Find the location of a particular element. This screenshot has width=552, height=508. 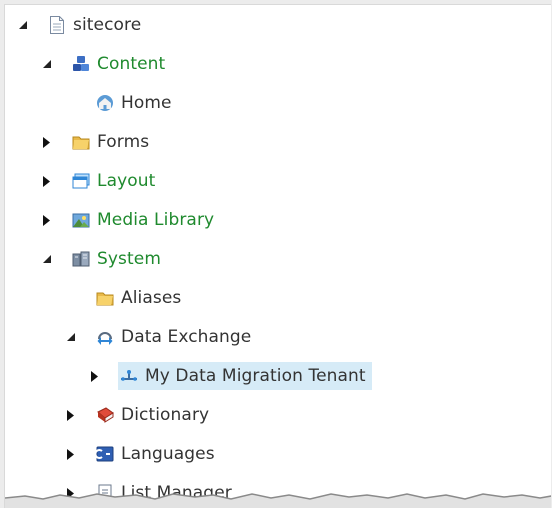

tree-node-content: Content is located at coordinates (120, 64).